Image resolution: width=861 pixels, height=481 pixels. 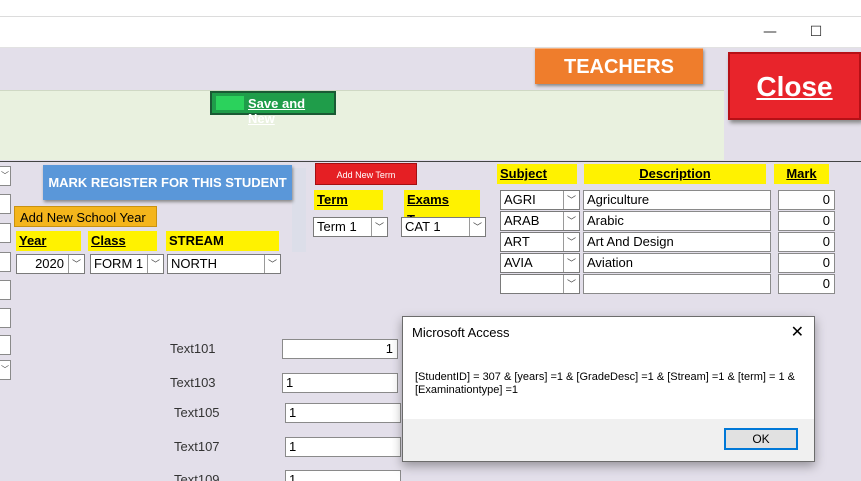 I want to click on class-label: Class, so click(x=122, y=241).